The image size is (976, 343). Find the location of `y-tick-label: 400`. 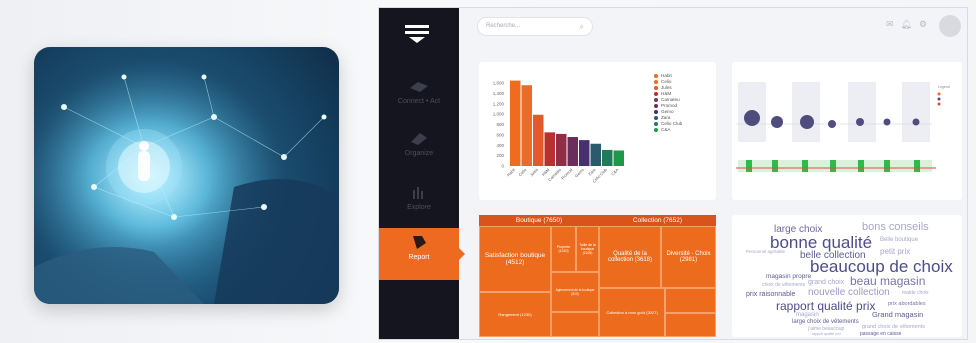

y-tick-label: 400 is located at coordinates (500, 145).